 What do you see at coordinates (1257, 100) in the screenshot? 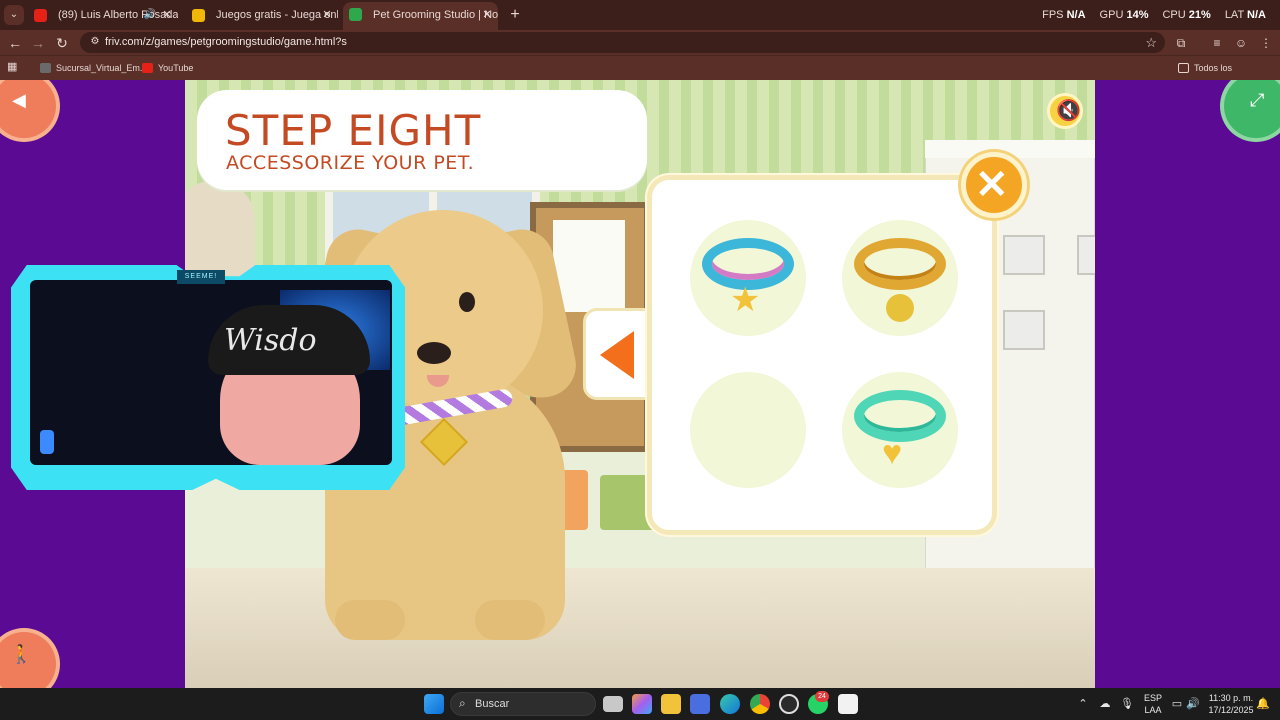
I see `expand-icon: ⤢` at bounding box center [1257, 100].